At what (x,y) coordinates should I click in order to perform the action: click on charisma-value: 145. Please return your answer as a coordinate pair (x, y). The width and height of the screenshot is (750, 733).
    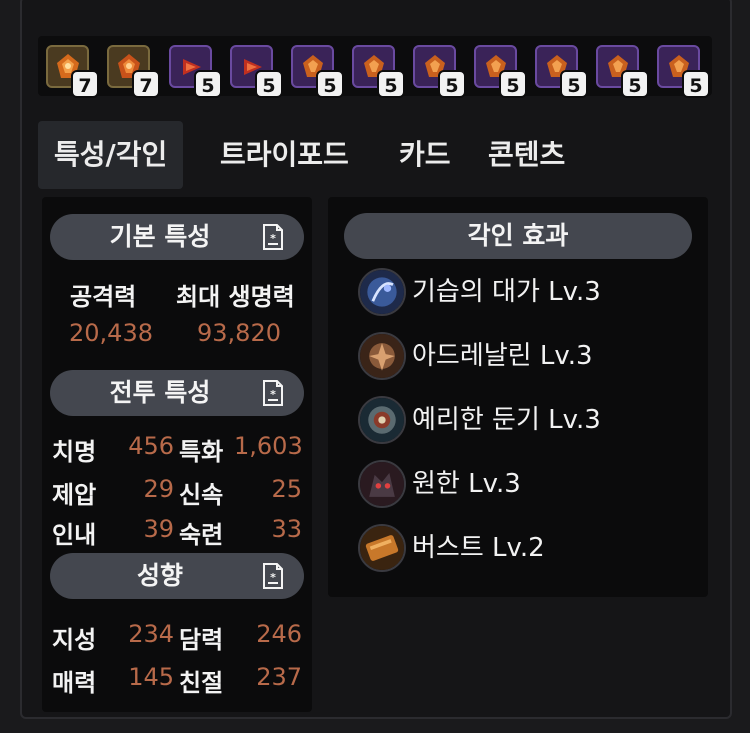
    Looking at the image, I should click on (151, 677).